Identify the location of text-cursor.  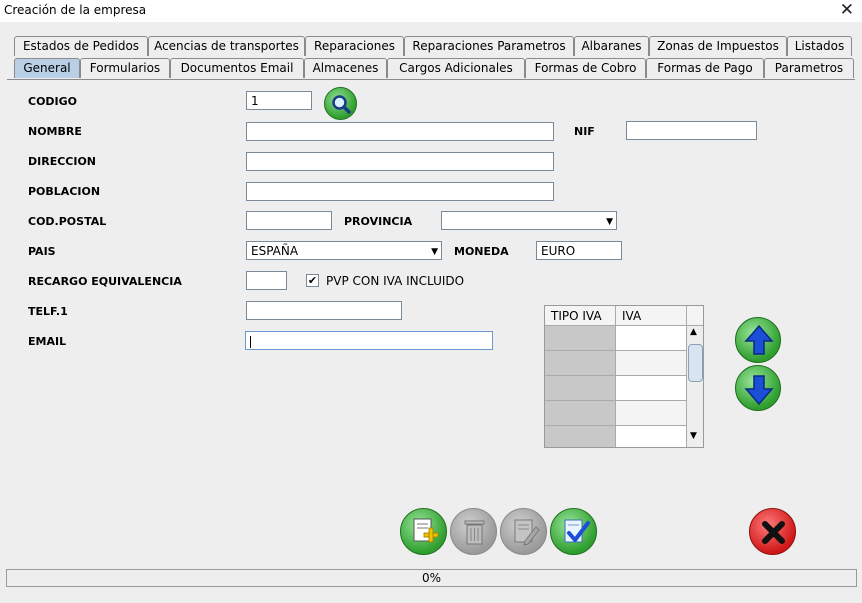
(250, 341).